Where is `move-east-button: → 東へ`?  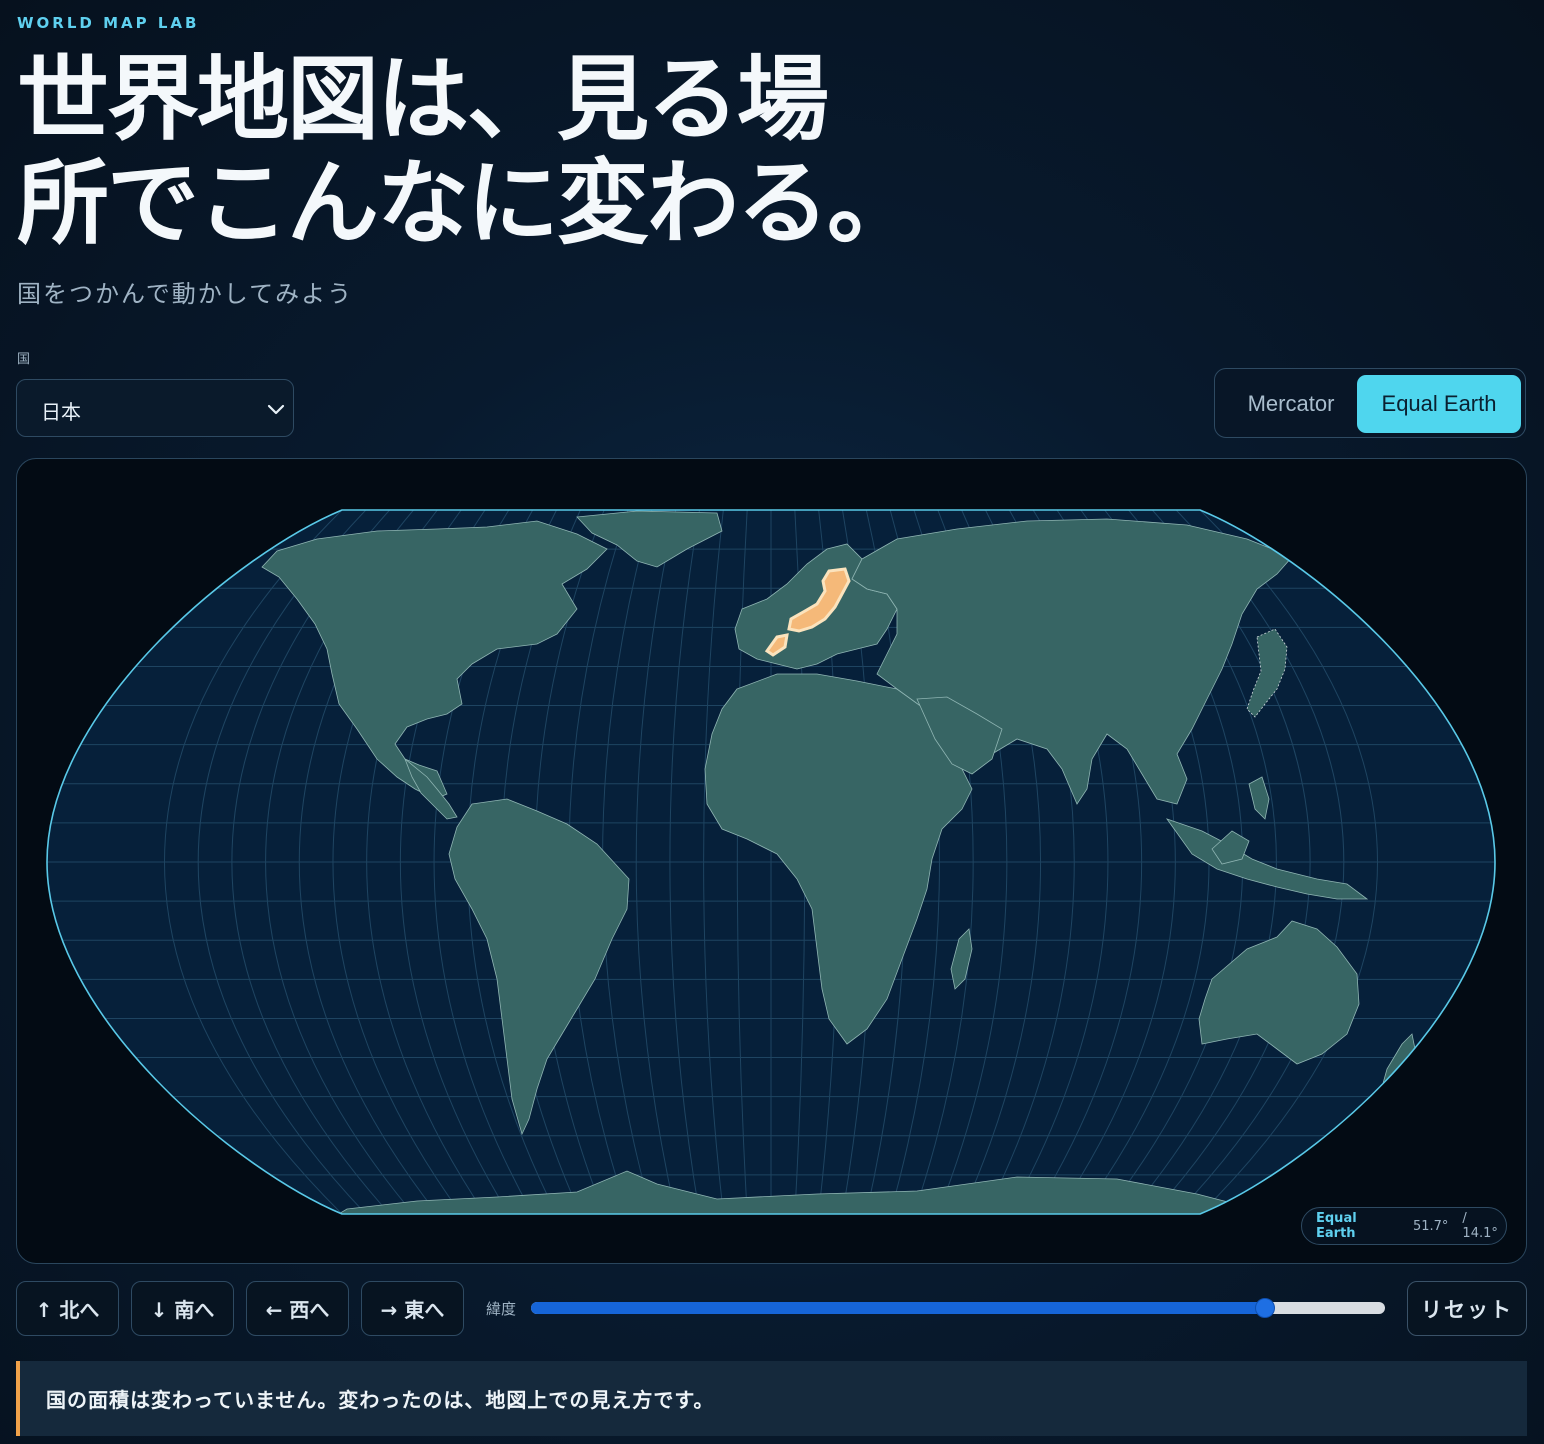
move-east-button: → 東へ is located at coordinates (412, 1308).